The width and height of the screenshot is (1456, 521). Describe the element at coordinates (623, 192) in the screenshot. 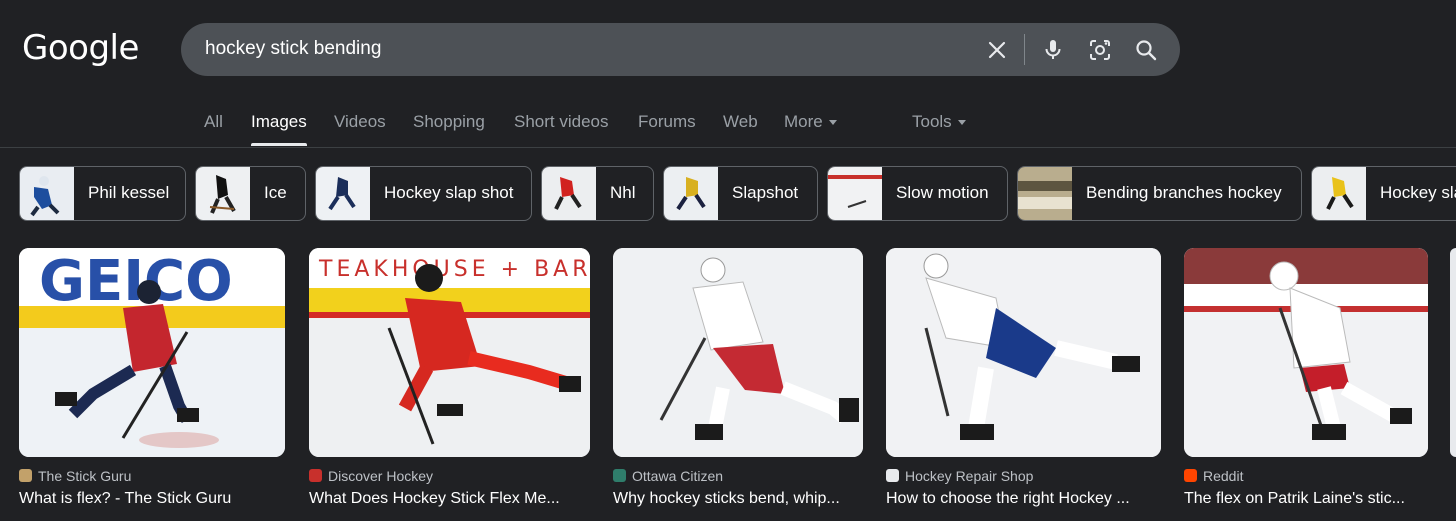

I see `chip-label: Nhl` at that location.